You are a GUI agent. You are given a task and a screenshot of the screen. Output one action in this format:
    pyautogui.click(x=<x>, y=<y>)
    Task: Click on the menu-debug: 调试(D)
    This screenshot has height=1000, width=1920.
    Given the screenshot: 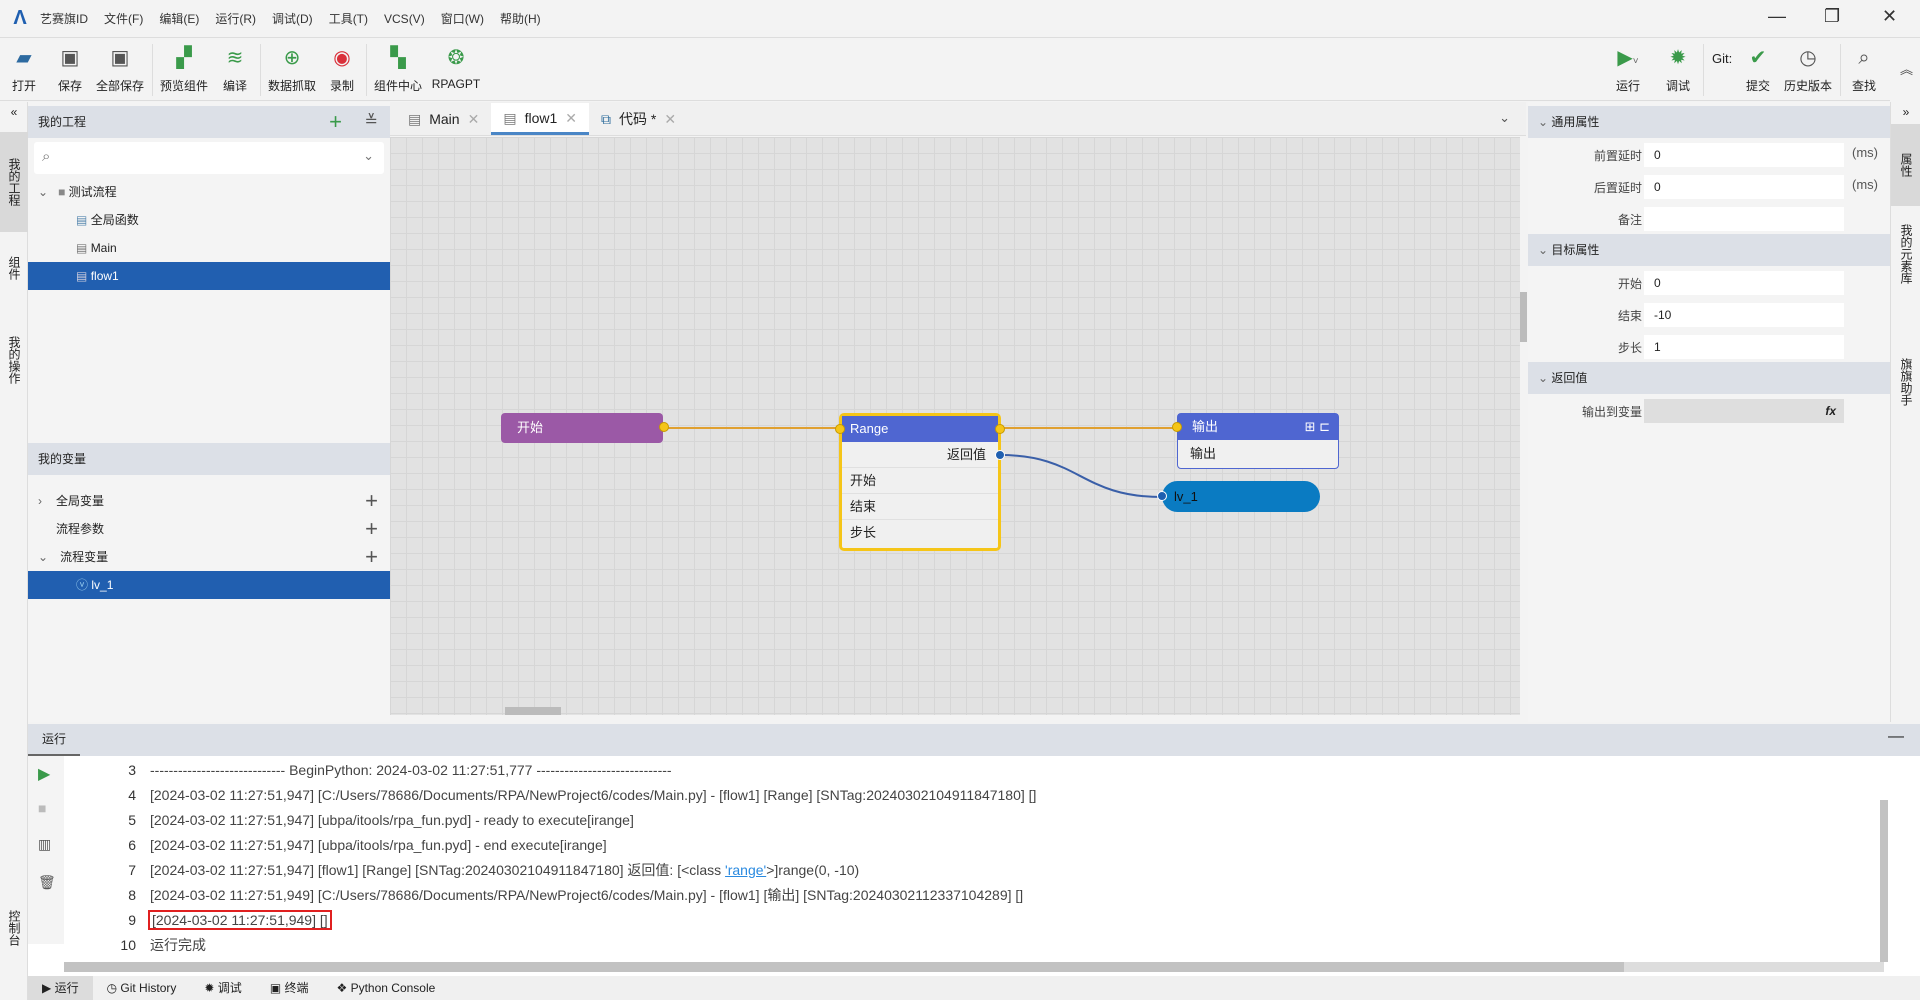 What is the action you would take?
    pyautogui.click(x=292, y=18)
    